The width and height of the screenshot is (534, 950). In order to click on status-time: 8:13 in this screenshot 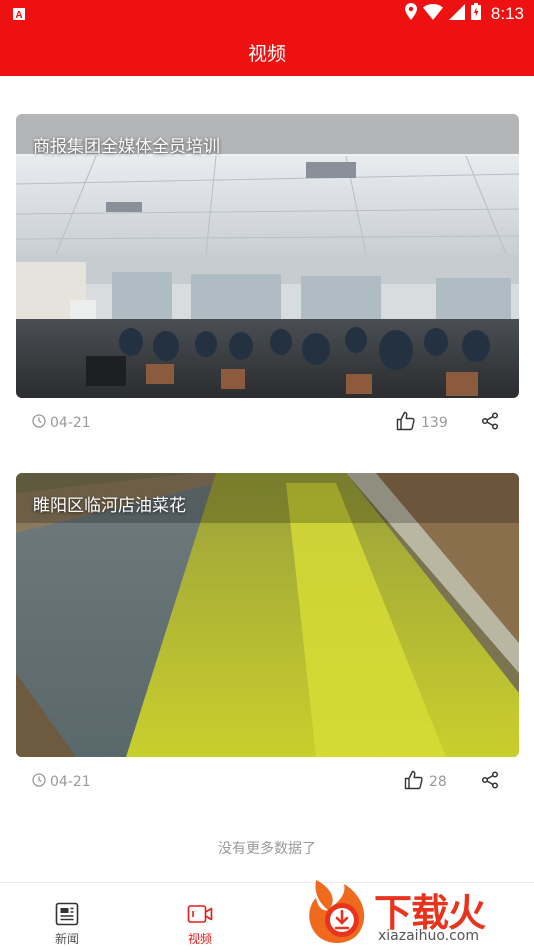, I will do `click(507, 13)`.